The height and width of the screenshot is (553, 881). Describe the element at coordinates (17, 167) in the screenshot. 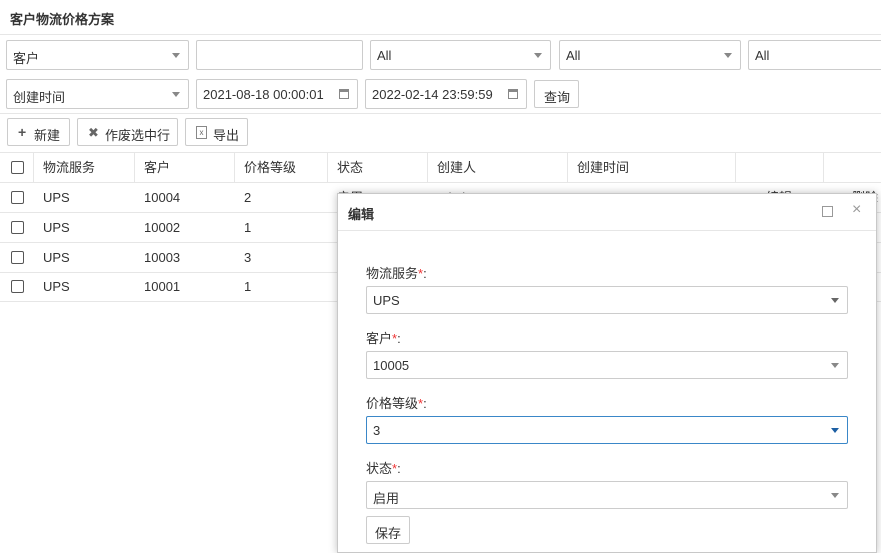

I see `select-all-checkbox` at that location.